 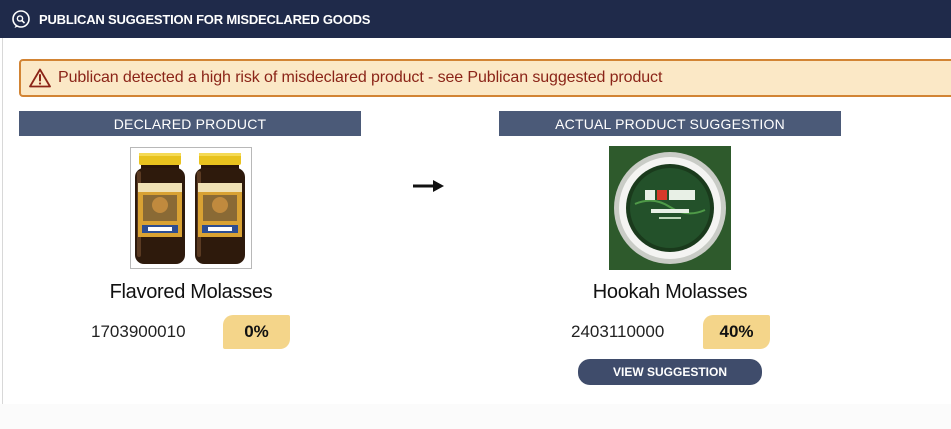 I want to click on declared-product-image, so click(x=191, y=210).